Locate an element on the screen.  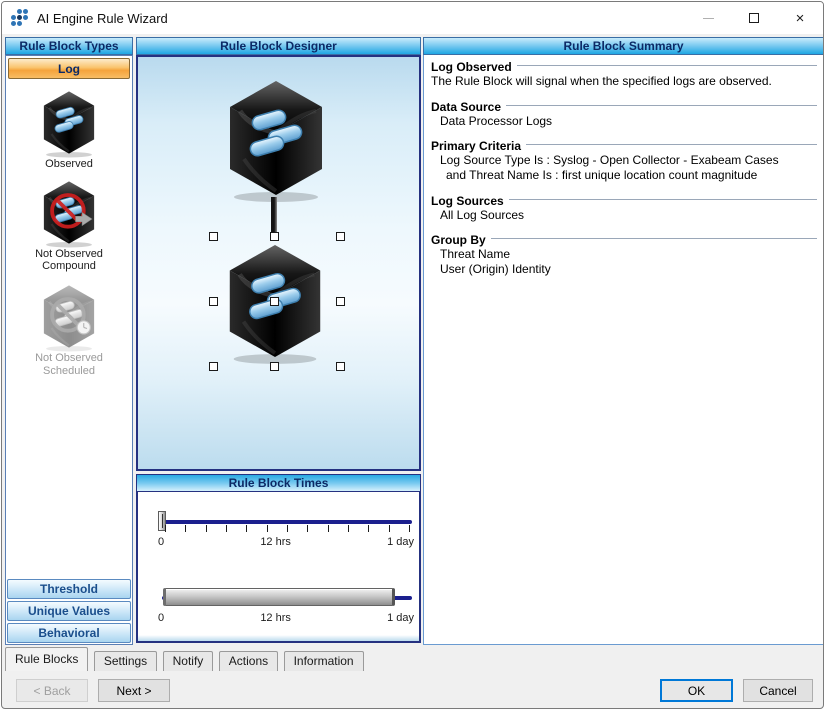
rule-block-cube-icon is located at coordinates (276, 138).